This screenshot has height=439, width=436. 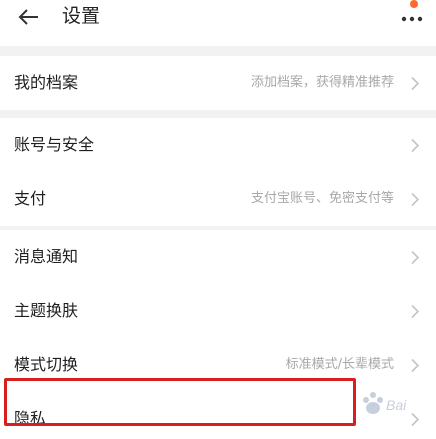 What do you see at coordinates (30, 198) in the screenshot?
I see `row-label: 支付` at bounding box center [30, 198].